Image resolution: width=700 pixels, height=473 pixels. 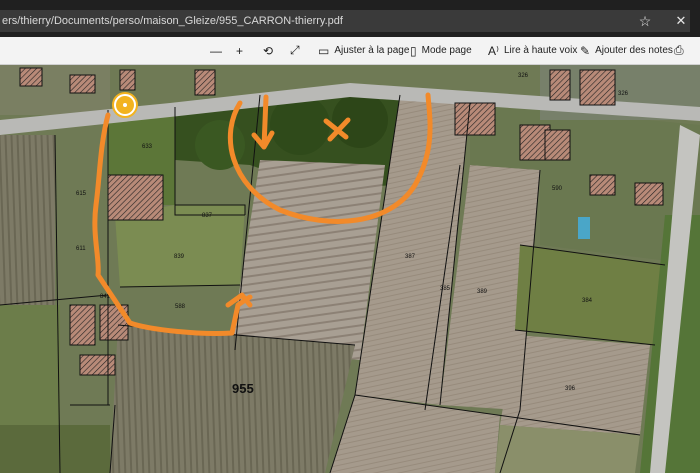 I want to click on fullscreen-button: ⤢, so click(x=297, y=50).